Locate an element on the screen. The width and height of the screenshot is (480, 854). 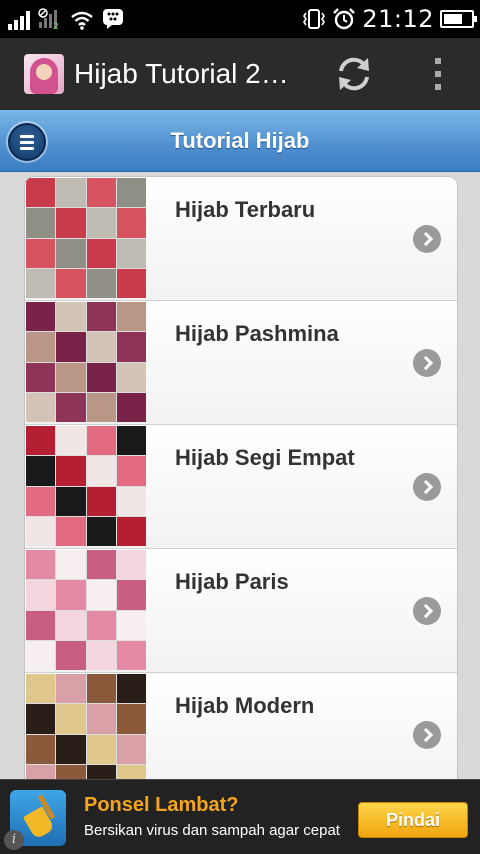
scan-button: Pindai is located at coordinates (413, 820).